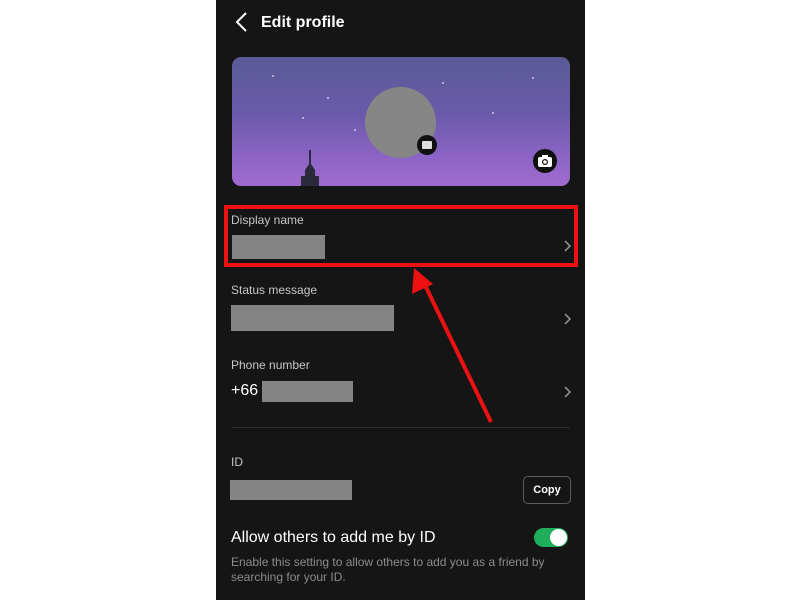 The height and width of the screenshot is (600, 800). Describe the element at coordinates (400, 23) in the screenshot. I see `header: Edit profile` at that location.